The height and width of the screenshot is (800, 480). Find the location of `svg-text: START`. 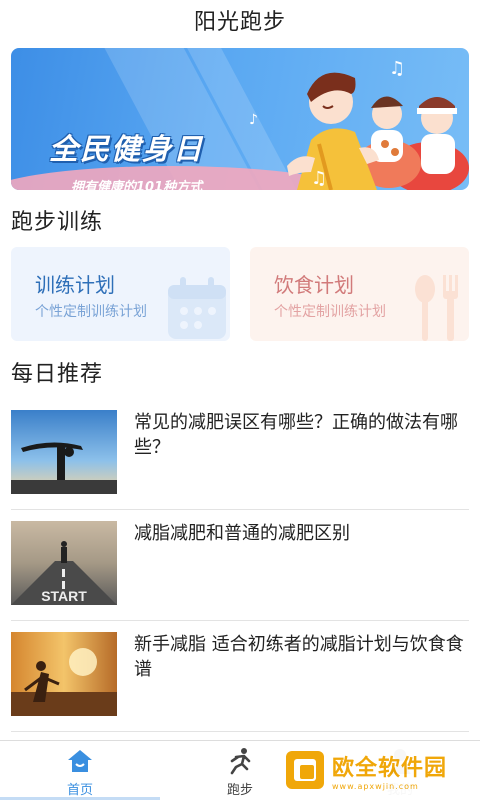

svg-text: START is located at coordinates (64, 596).